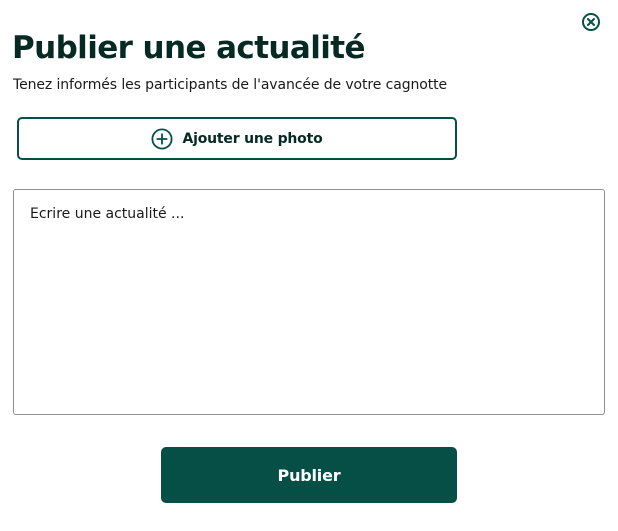 This screenshot has width=618, height=531. What do you see at coordinates (189, 48) in the screenshot?
I see `modal-title: Publier une actualité` at bounding box center [189, 48].